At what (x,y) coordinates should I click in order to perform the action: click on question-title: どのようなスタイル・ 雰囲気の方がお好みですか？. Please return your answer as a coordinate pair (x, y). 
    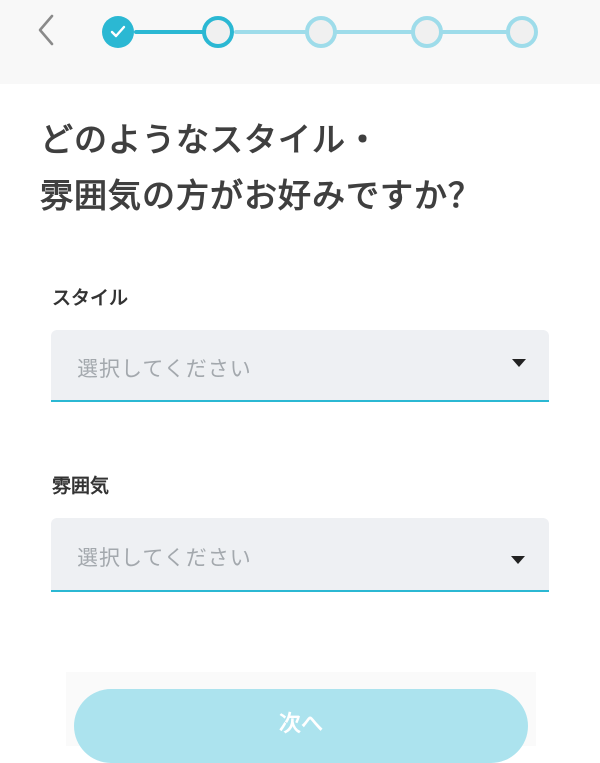
    Looking at the image, I should click on (310, 168).